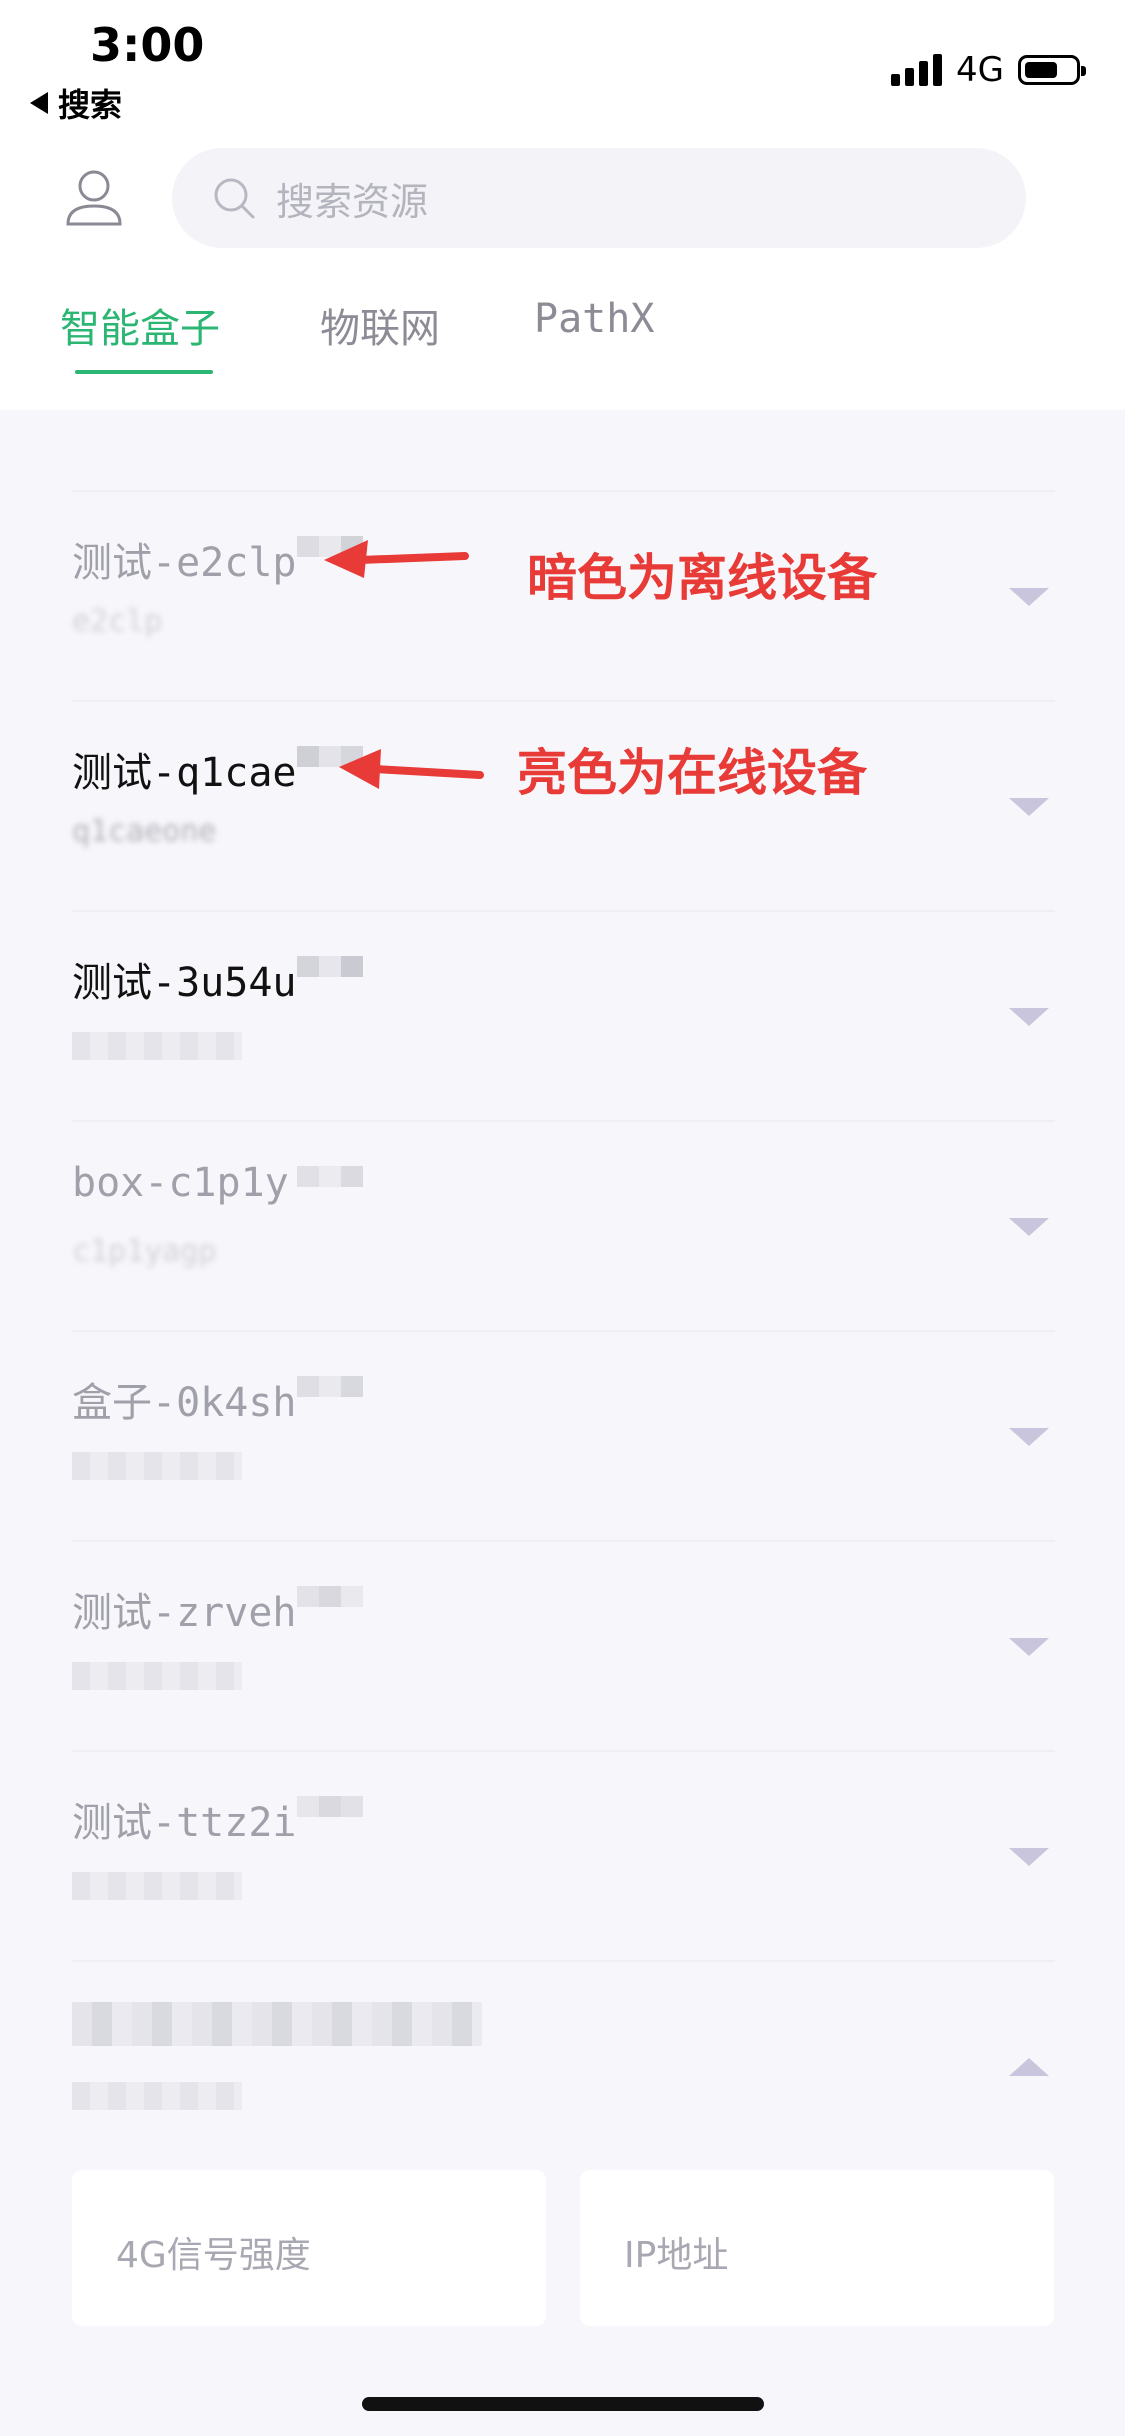  I want to click on device-id: q1caeone, so click(144, 831).